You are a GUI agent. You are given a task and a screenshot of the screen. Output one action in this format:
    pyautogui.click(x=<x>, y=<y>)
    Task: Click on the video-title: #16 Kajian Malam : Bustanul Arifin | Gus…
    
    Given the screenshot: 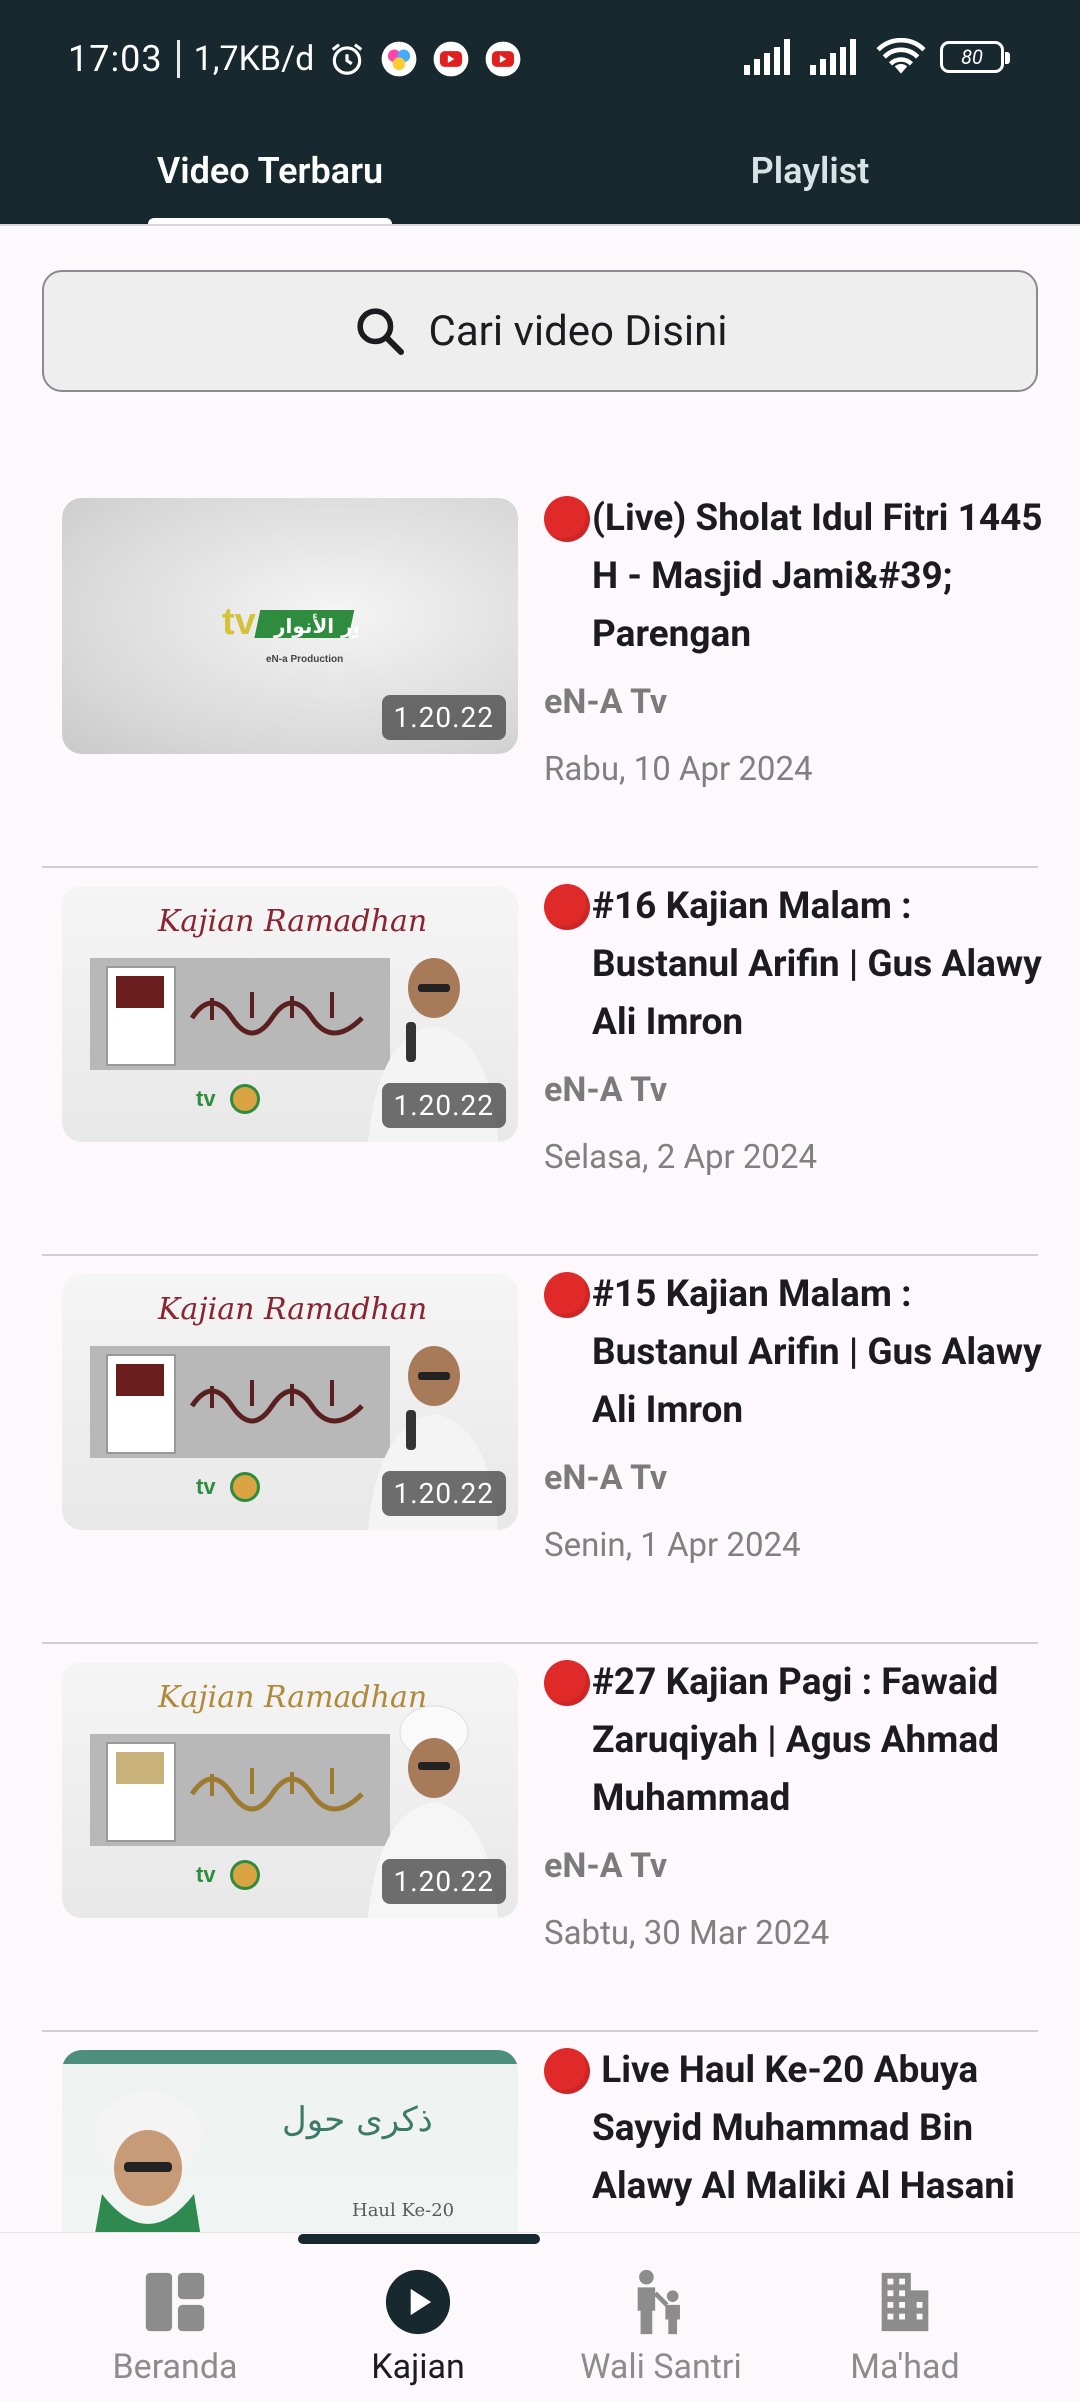 What is the action you would take?
    pyautogui.click(x=794, y=965)
    